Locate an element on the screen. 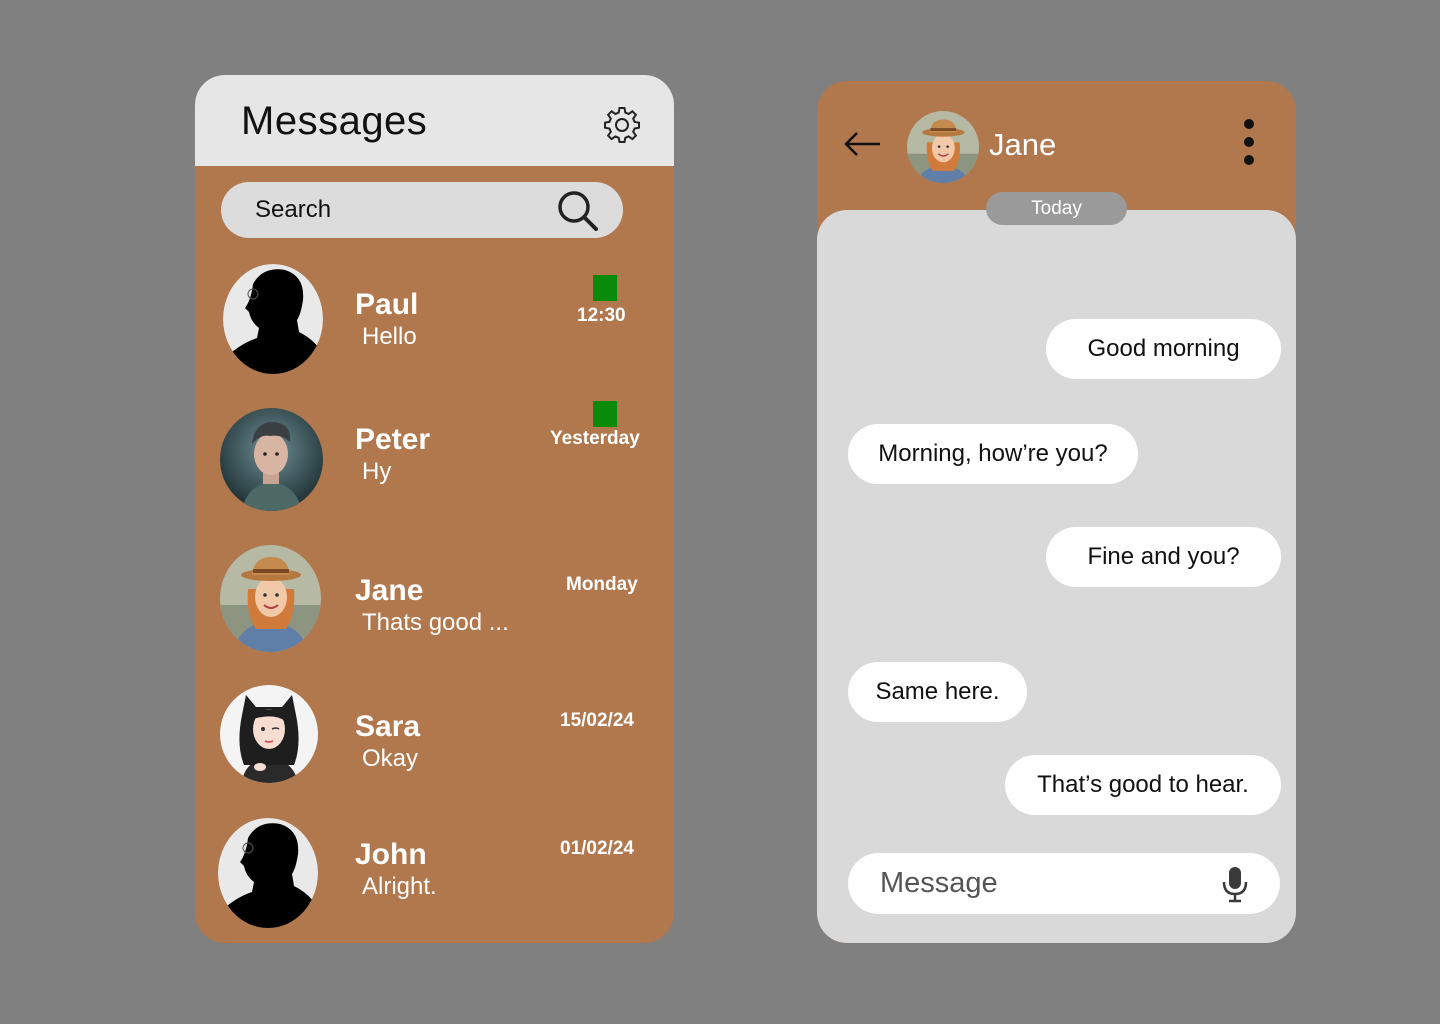 The height and width of the screenshot is (1024, 1440). contact-name: Peter is located at coordinates (393, 439).